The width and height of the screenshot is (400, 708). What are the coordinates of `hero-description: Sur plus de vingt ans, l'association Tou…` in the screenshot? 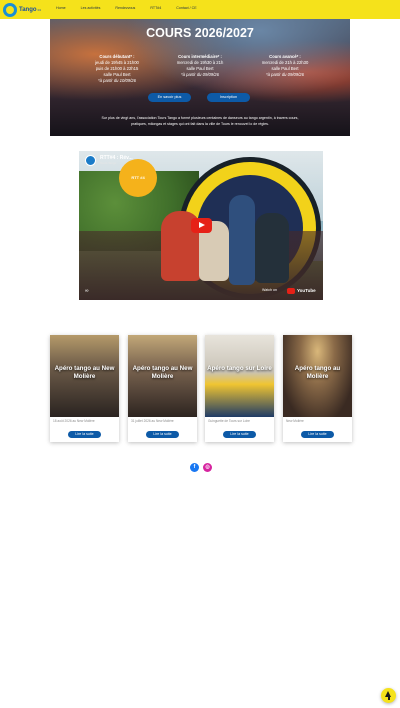 It's located at (200, 121).